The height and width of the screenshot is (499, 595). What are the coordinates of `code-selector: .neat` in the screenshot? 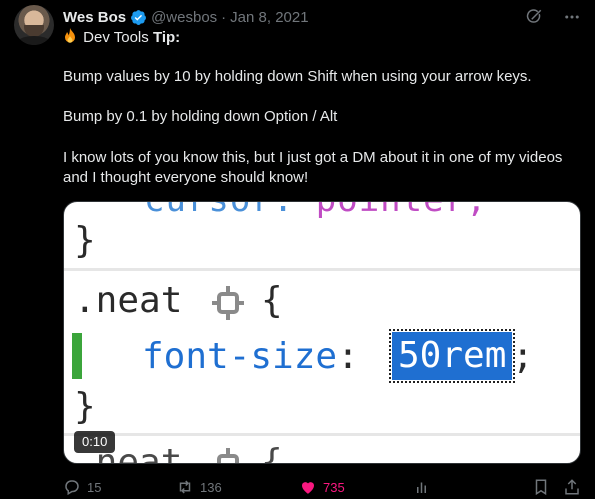 It's located at (128, 300).